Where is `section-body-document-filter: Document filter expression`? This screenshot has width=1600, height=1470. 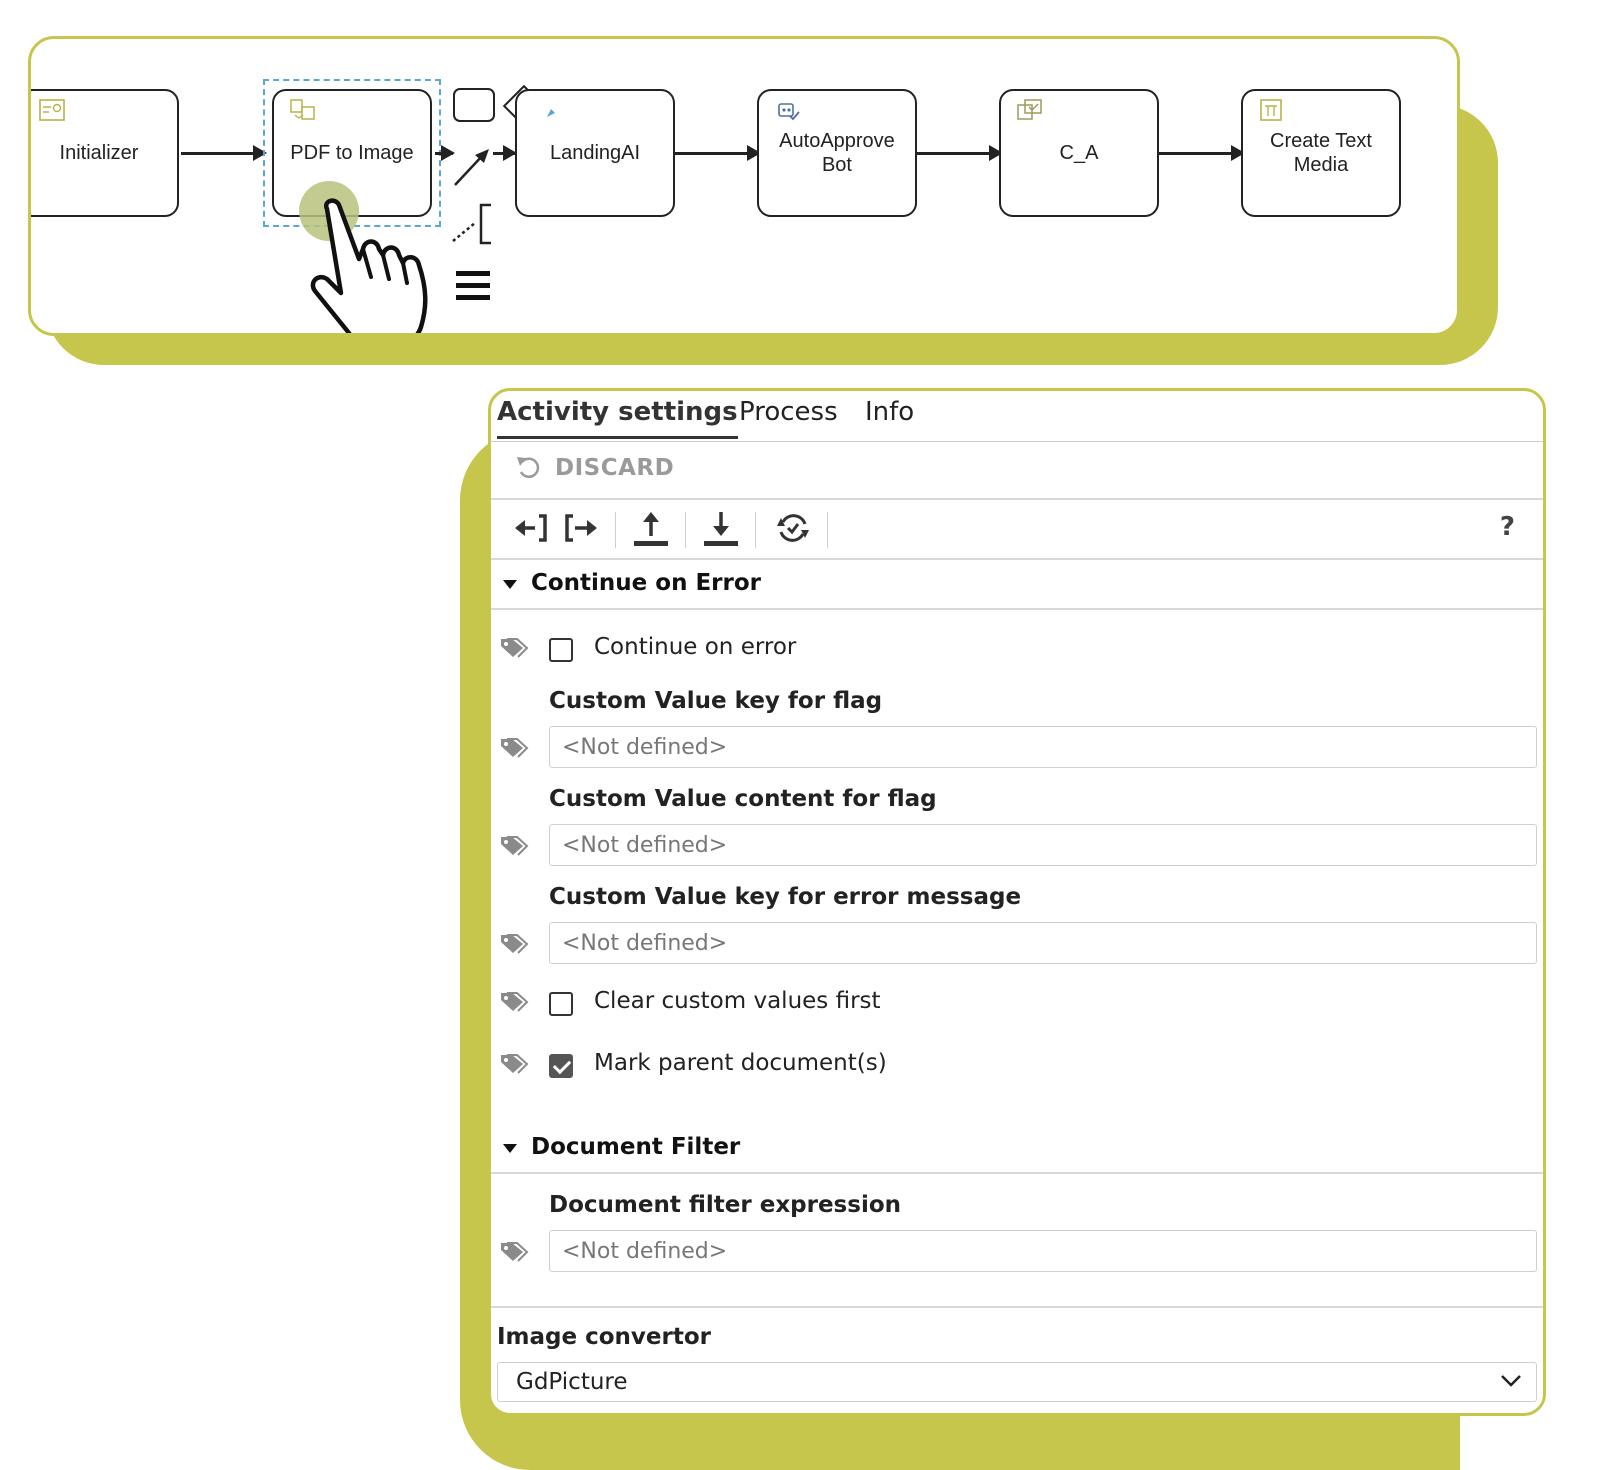
section-body-document-filter: Document filter expression is located at coordinates (1017, 1241).